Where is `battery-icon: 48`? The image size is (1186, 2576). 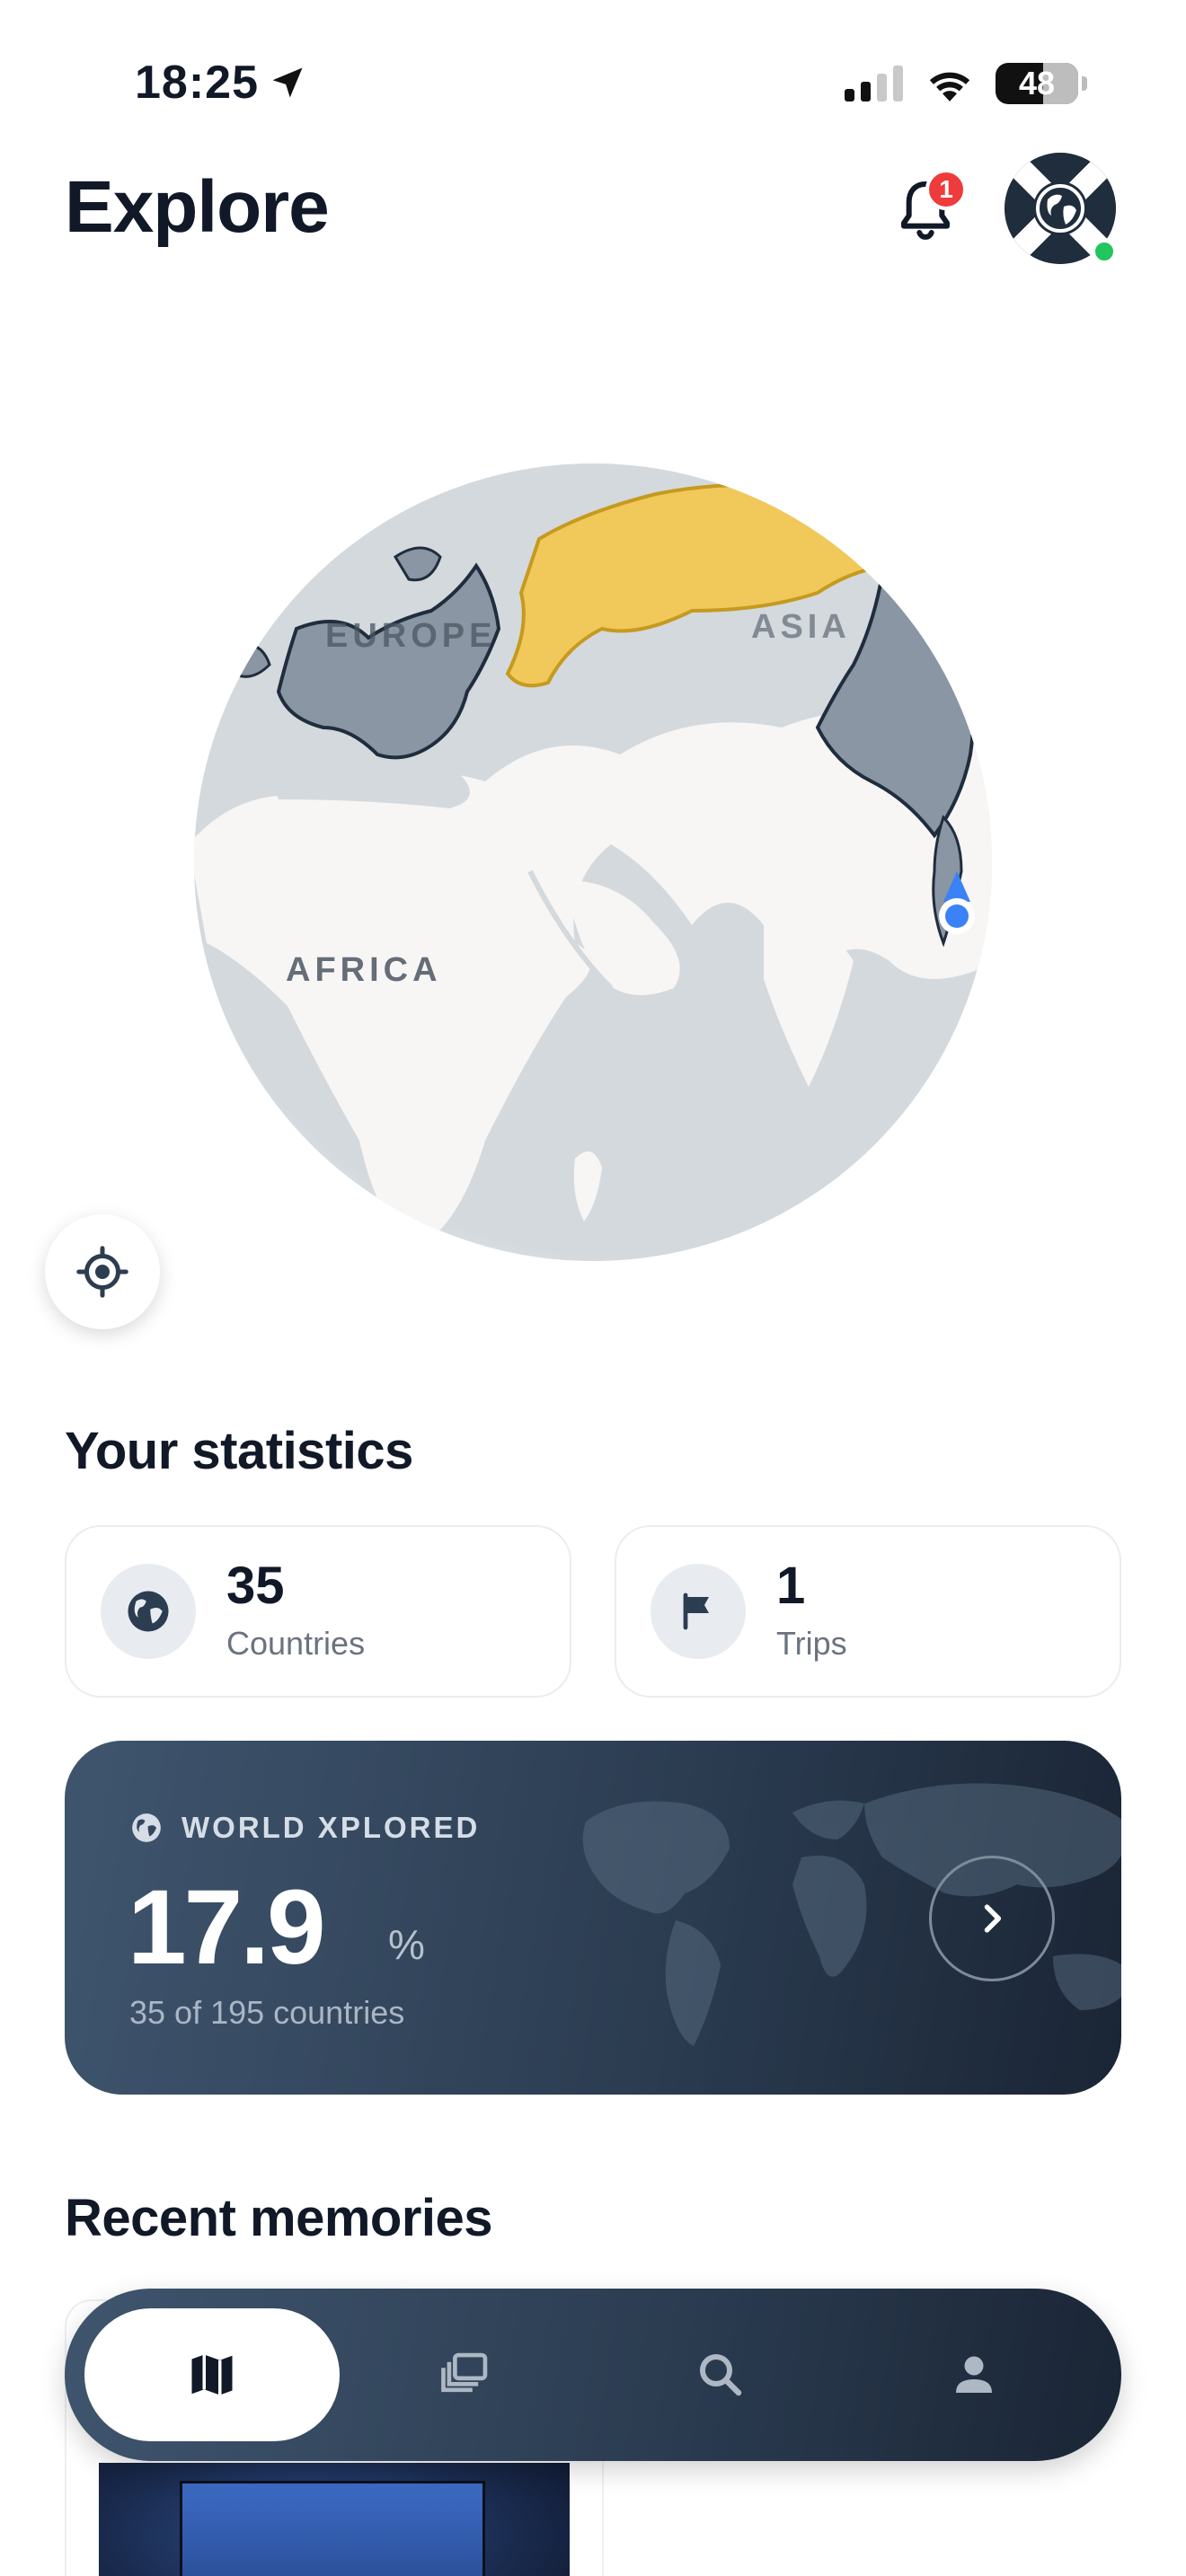 battery-icon: 48 is located at coordinates (1037, 83).